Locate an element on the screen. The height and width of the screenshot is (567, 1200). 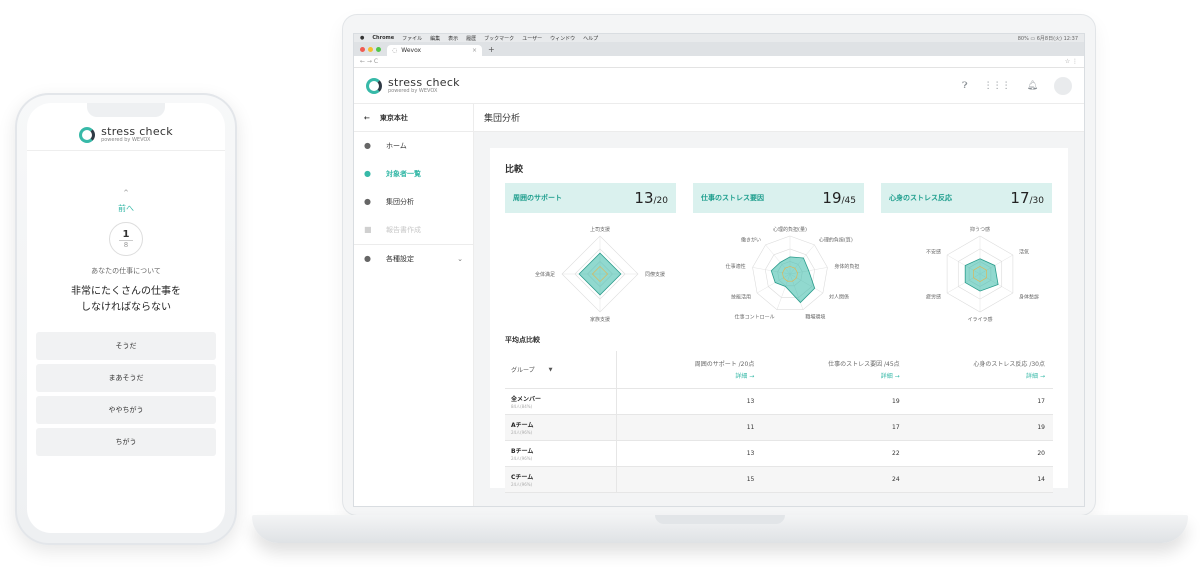
question-number: 1 is located at coordinates (126, 234).